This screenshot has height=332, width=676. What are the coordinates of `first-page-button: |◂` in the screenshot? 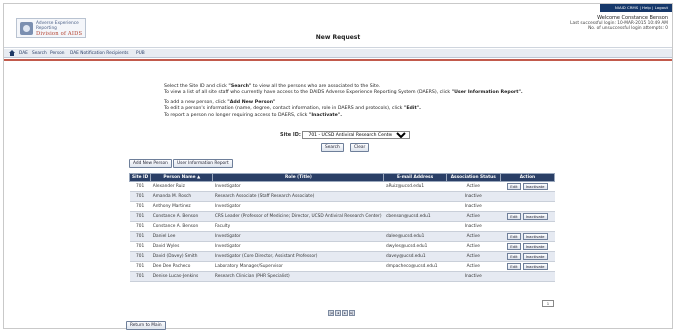 It's located at (331, 313).